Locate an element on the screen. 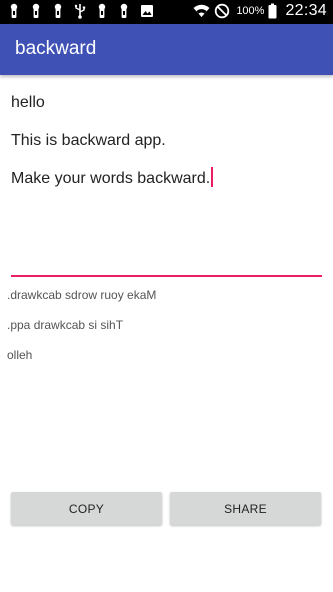 The image size is (333, 592). status-bar: 100% 22:34 is located at coordinates (166, 12).